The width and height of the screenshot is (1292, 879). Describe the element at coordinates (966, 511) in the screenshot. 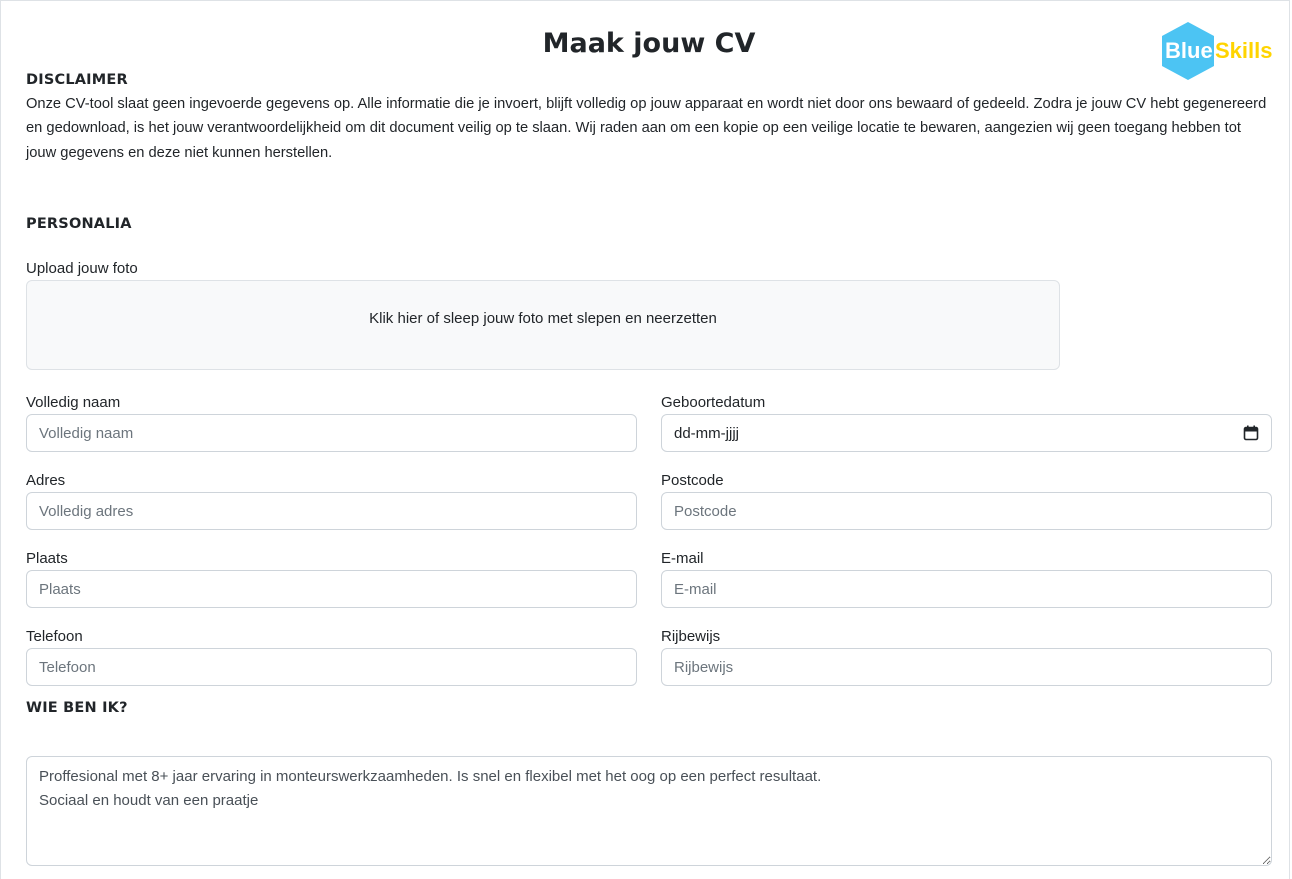

I see `postcode-input` at that location.